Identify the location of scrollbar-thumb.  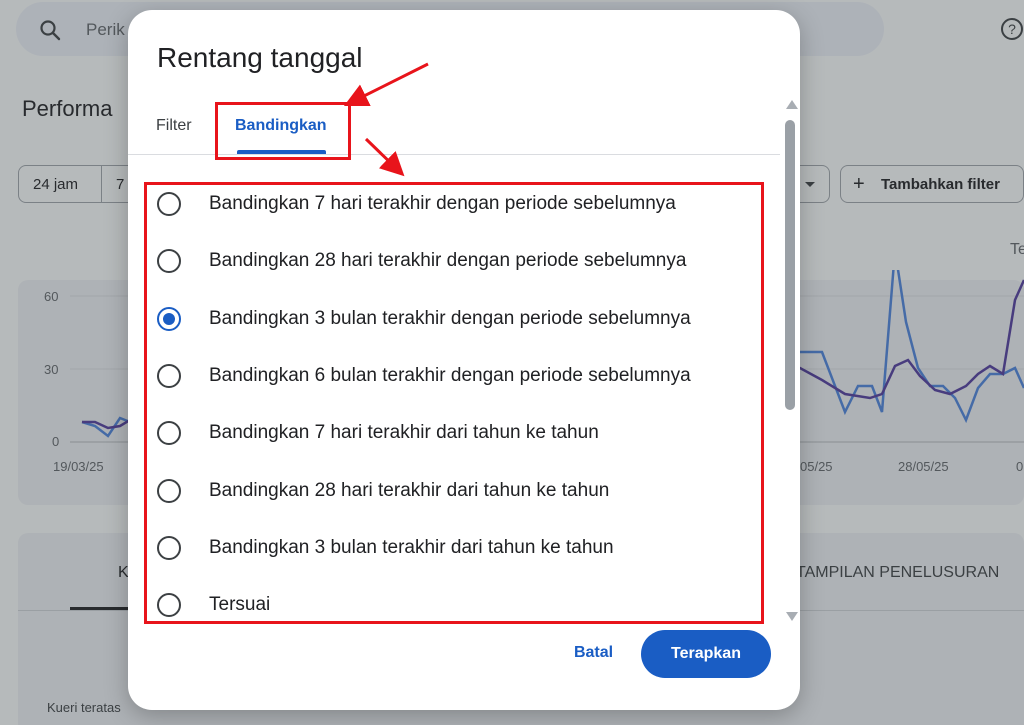
(790, 265).